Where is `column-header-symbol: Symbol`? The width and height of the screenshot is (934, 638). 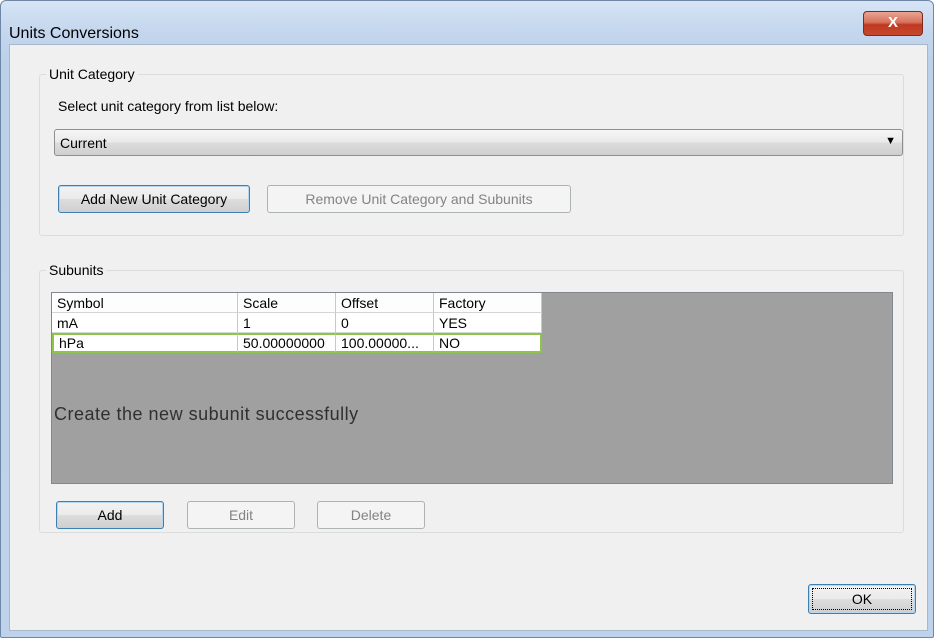 column-header-symbol: Symbol is located at coordinates (145, 303).